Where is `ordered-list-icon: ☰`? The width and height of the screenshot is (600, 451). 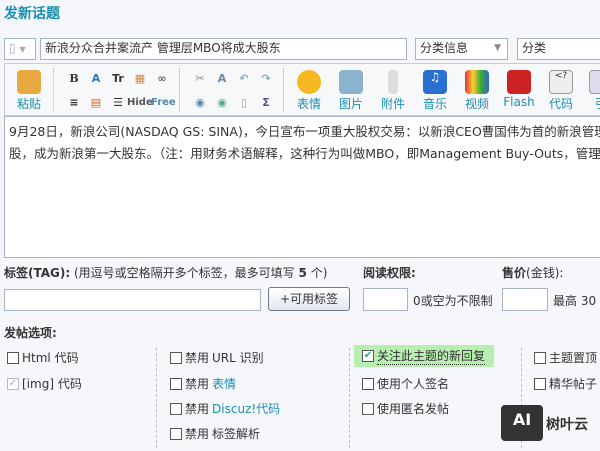 ordered-list-icon: ☰ is located at coordinates (118, 103).